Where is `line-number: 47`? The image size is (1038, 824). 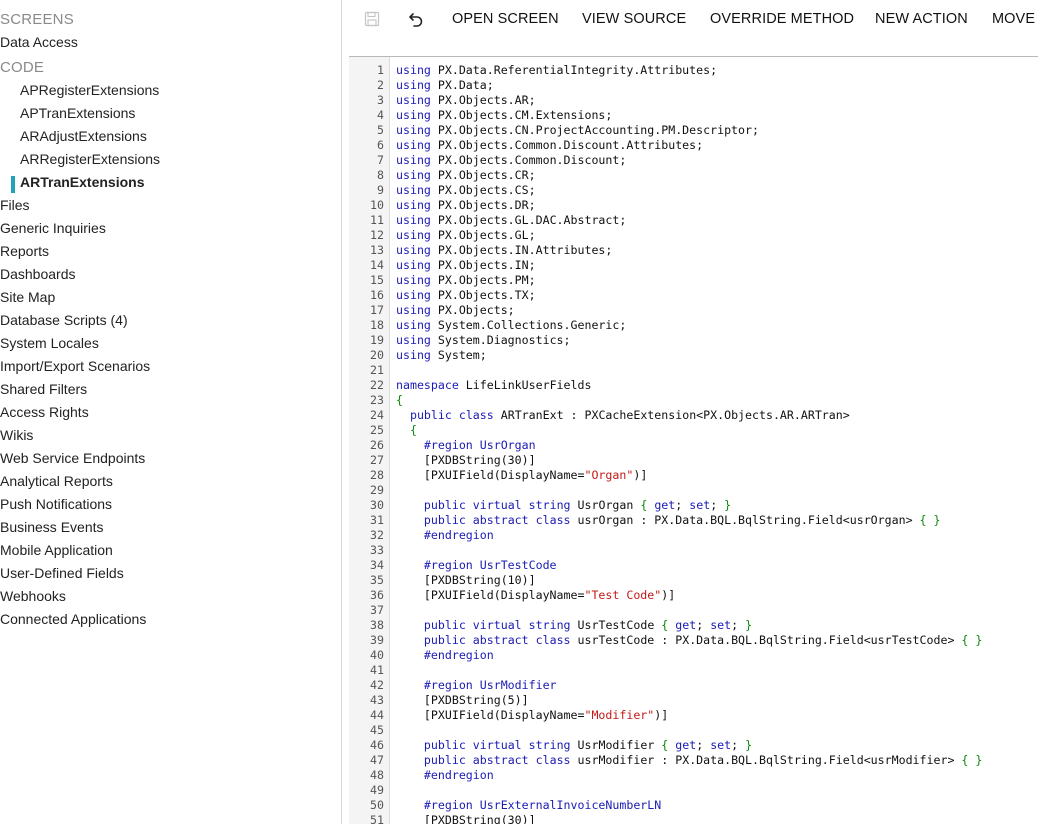
line-number: 47 is located at coordinates (377, 760).